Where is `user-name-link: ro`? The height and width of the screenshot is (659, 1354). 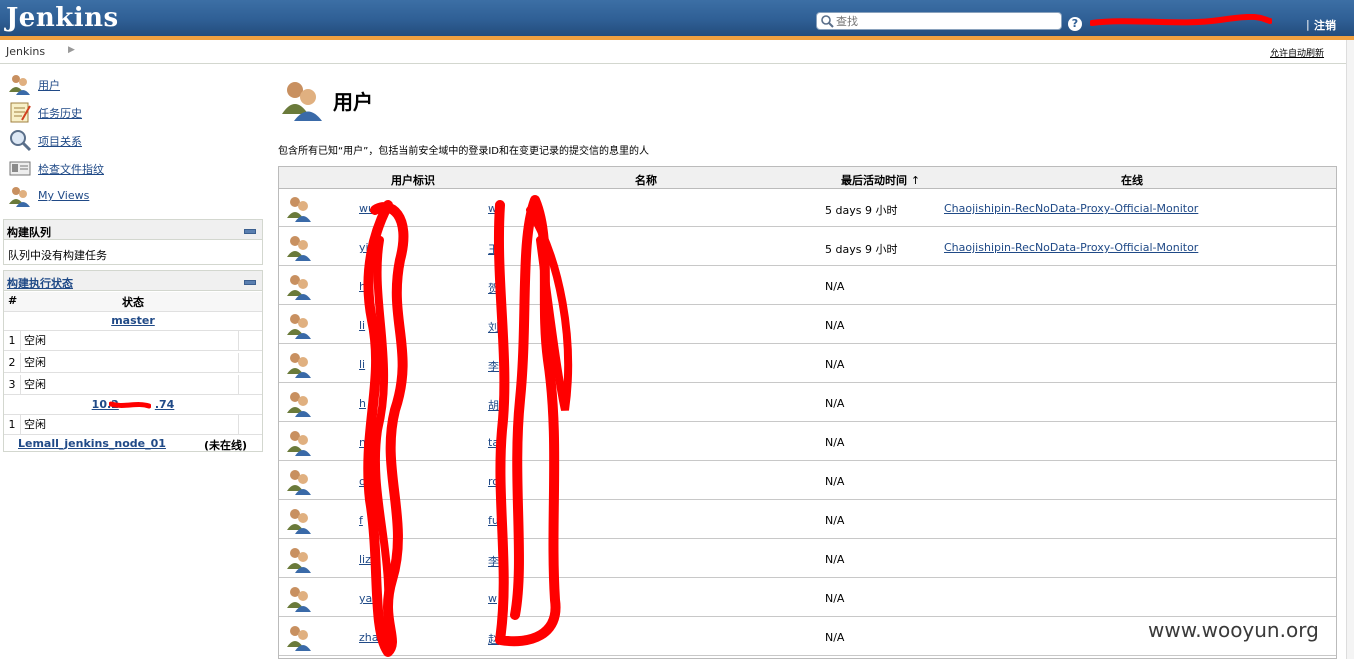 user-name-link: ro is located at coordinates (493, 481).